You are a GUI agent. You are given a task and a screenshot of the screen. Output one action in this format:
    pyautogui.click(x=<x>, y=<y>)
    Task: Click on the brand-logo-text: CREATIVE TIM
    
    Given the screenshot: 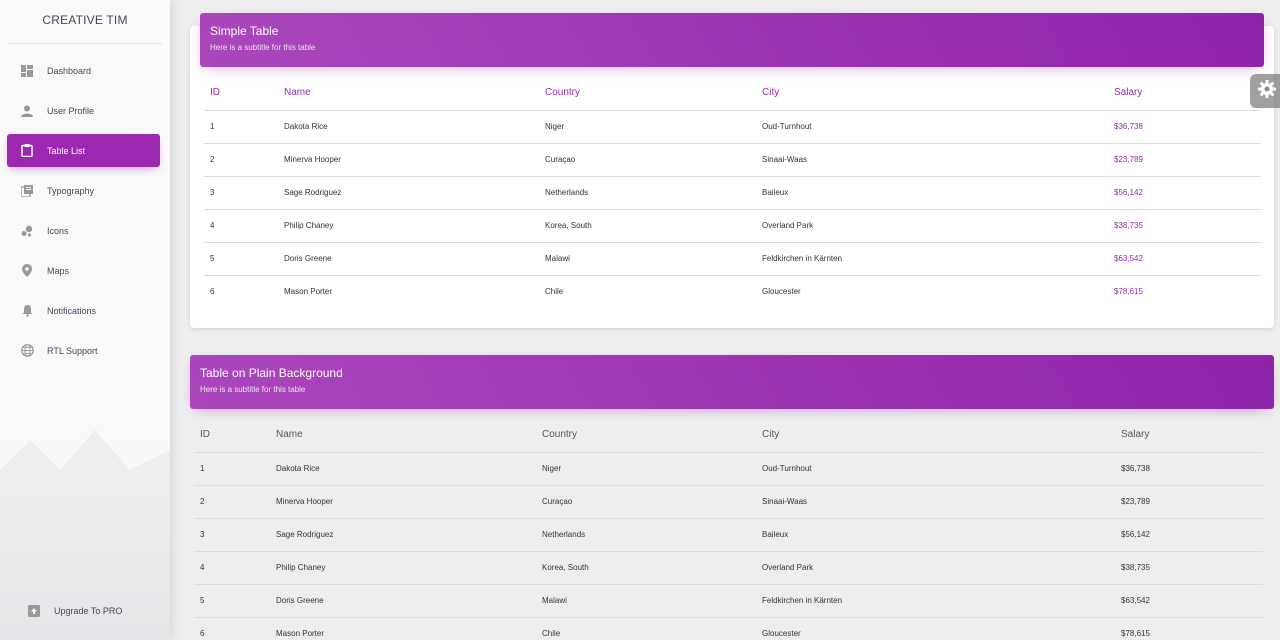 What is the action you would take?
    pyautogui.click(x=85, y=22)
    